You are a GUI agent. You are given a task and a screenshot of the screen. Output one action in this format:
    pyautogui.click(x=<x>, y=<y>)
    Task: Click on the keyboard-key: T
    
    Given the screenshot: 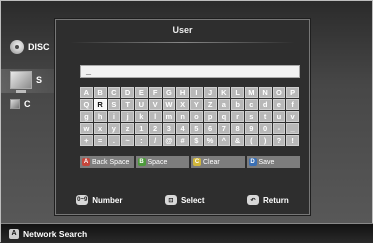 What is the action you would take?
    pyautogui.click(x=127, y=104)
    